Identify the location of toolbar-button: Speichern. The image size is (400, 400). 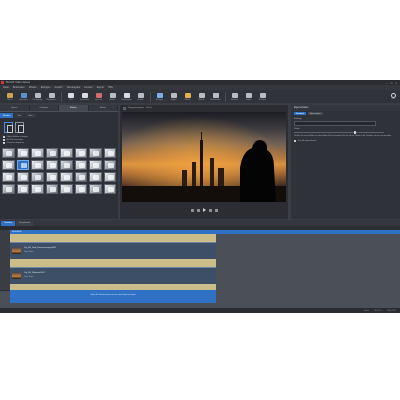
(23, 96).